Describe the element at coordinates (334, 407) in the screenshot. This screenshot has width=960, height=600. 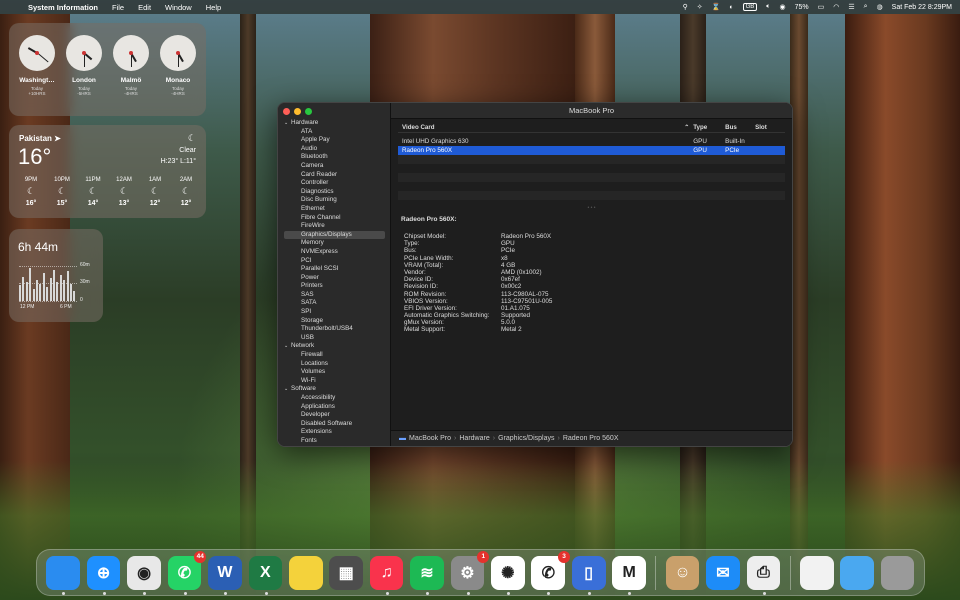
I see `sidebar-item: Applications` at that location.